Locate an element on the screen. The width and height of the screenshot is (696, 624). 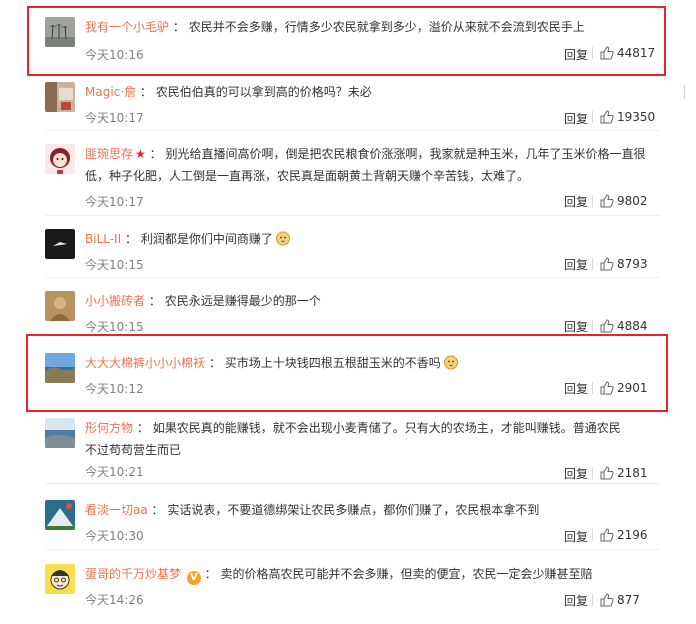
bird-dark-avatar-icon is located at coordinates (60, 244).